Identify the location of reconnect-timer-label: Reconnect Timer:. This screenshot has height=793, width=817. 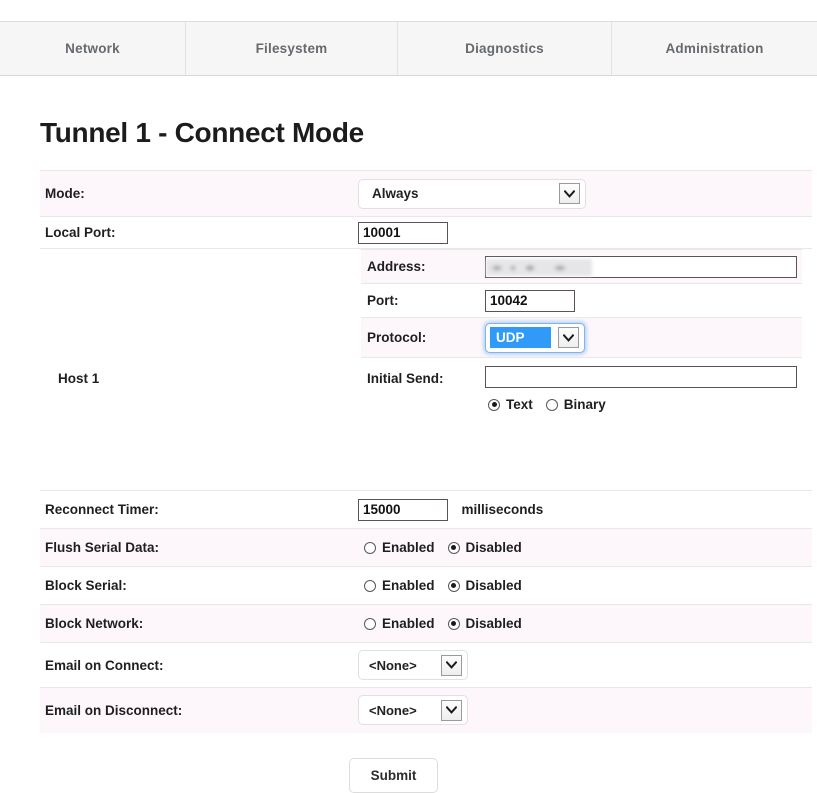
(197, 509).